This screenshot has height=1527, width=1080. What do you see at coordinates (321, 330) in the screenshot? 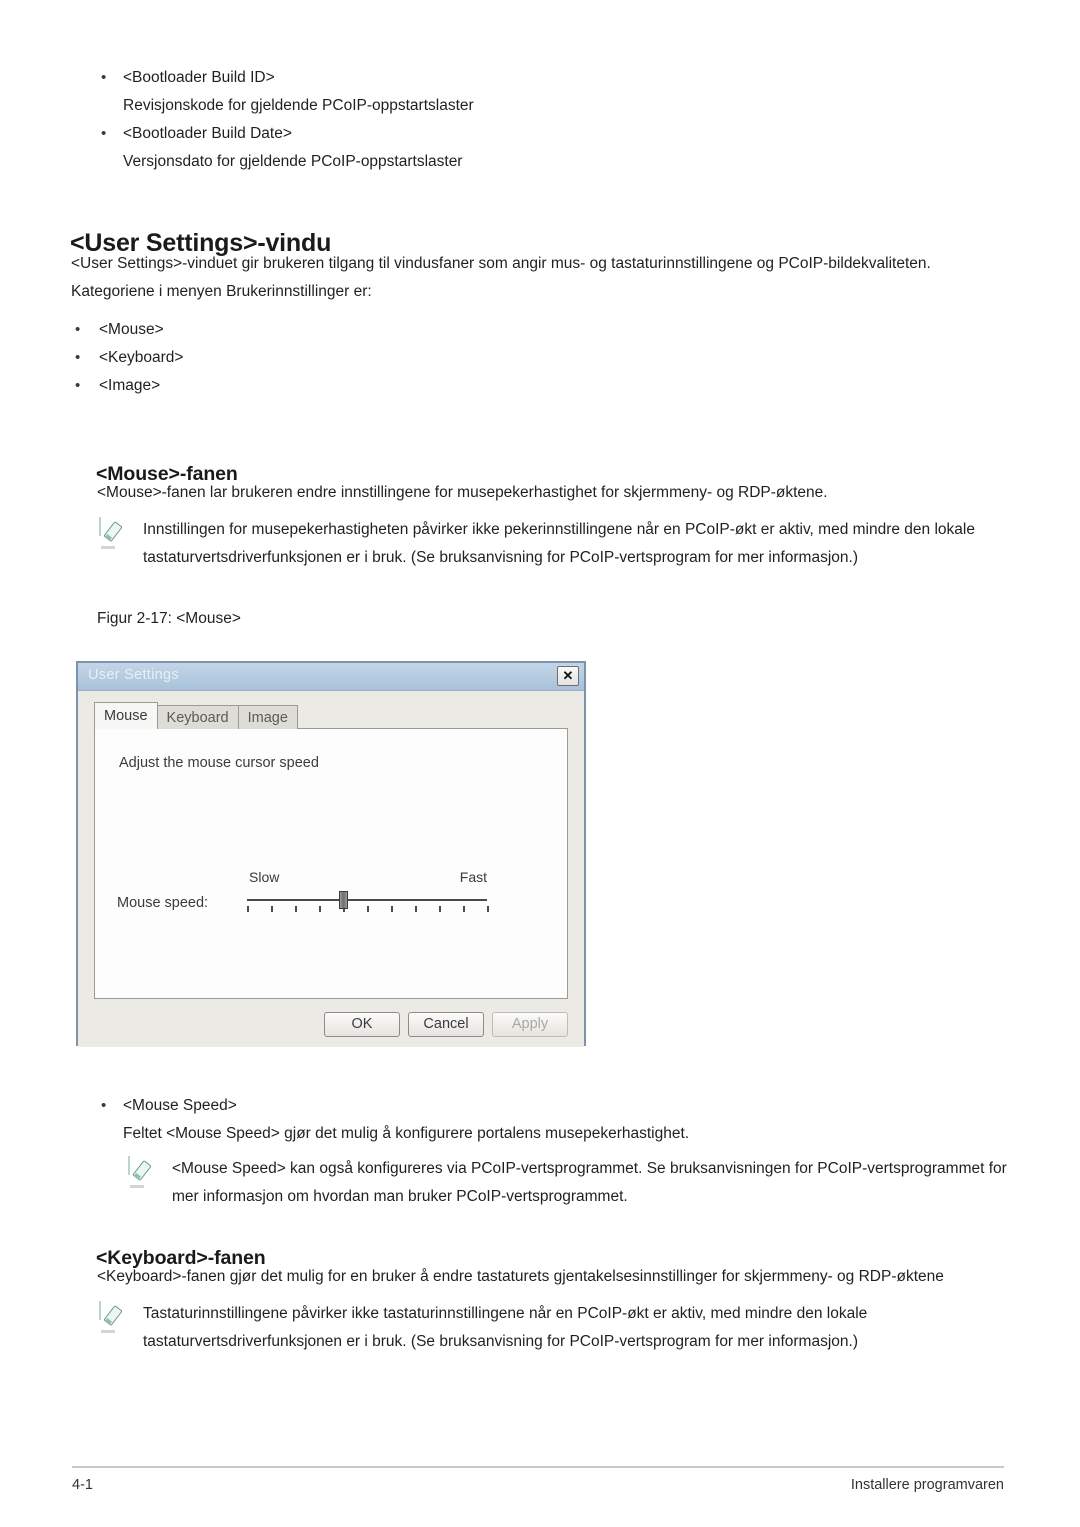
I see `list-item: • <Mouse>` at bounding box center [321, 330].